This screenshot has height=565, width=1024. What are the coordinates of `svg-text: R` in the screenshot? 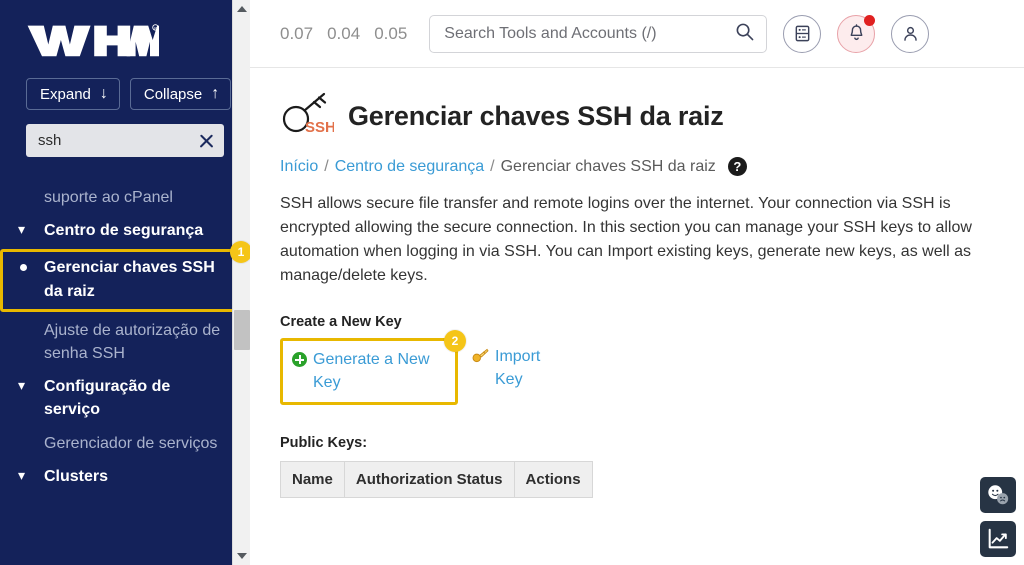 It's located at (155, 29).